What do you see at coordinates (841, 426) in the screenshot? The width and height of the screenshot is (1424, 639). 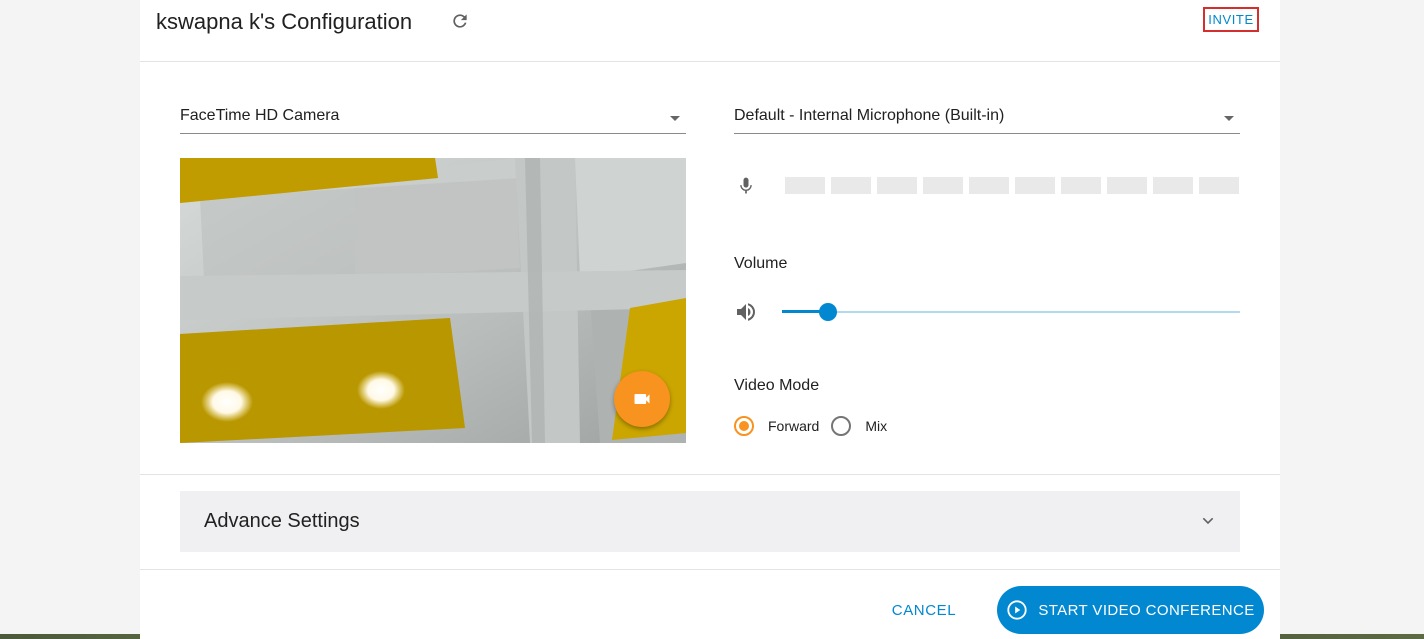 I see `radio-unchecked-icon` at bounding box center [841, 426].